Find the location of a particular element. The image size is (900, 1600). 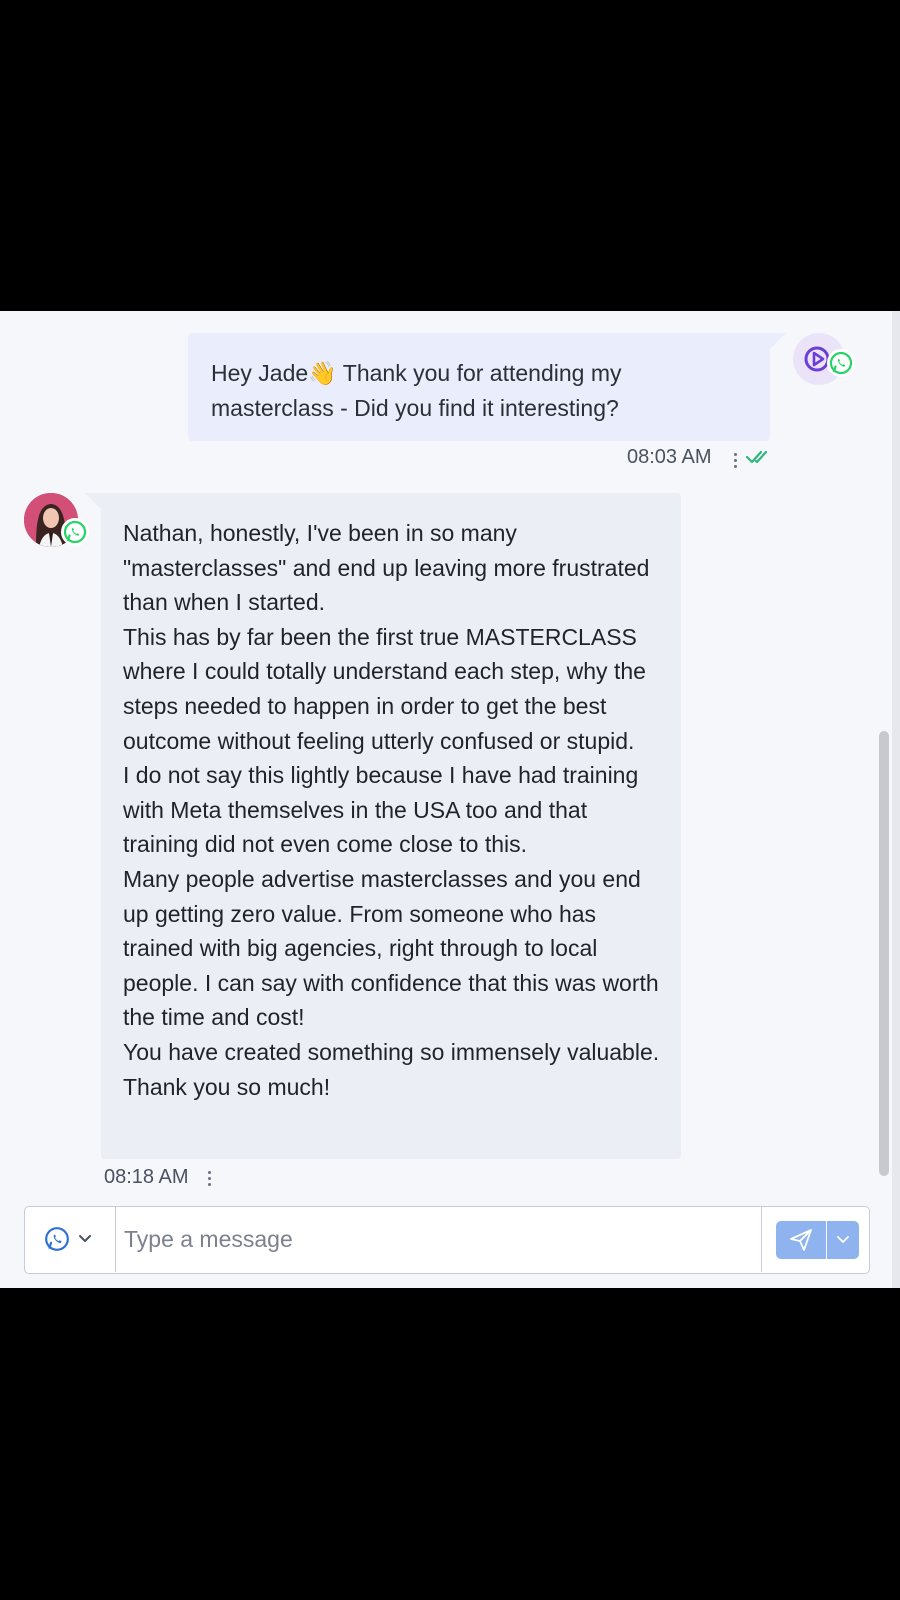

whatsapp-badge-contact is located at coordinates (75, 532).